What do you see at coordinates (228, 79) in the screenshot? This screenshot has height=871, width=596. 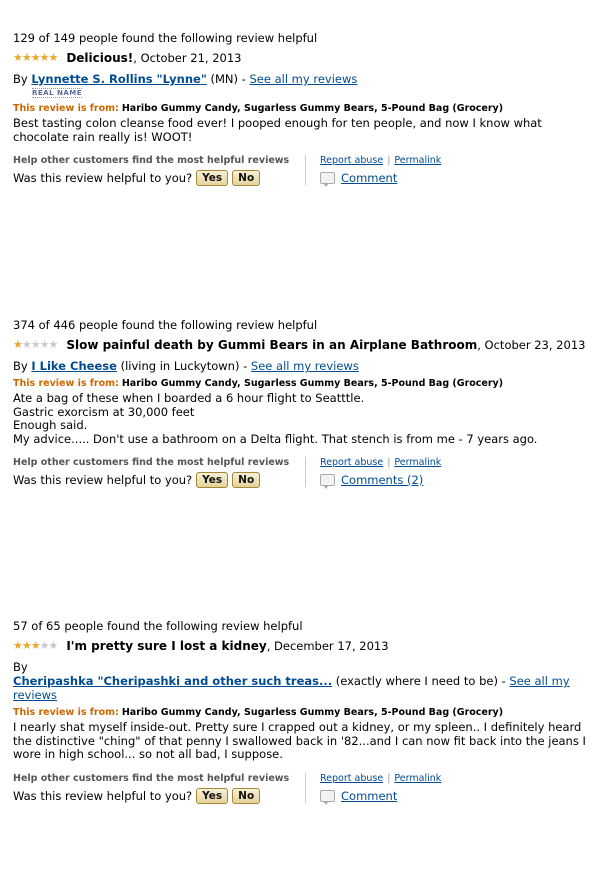 I see `author-location: (MN) -` at bounding box center [228, 79].